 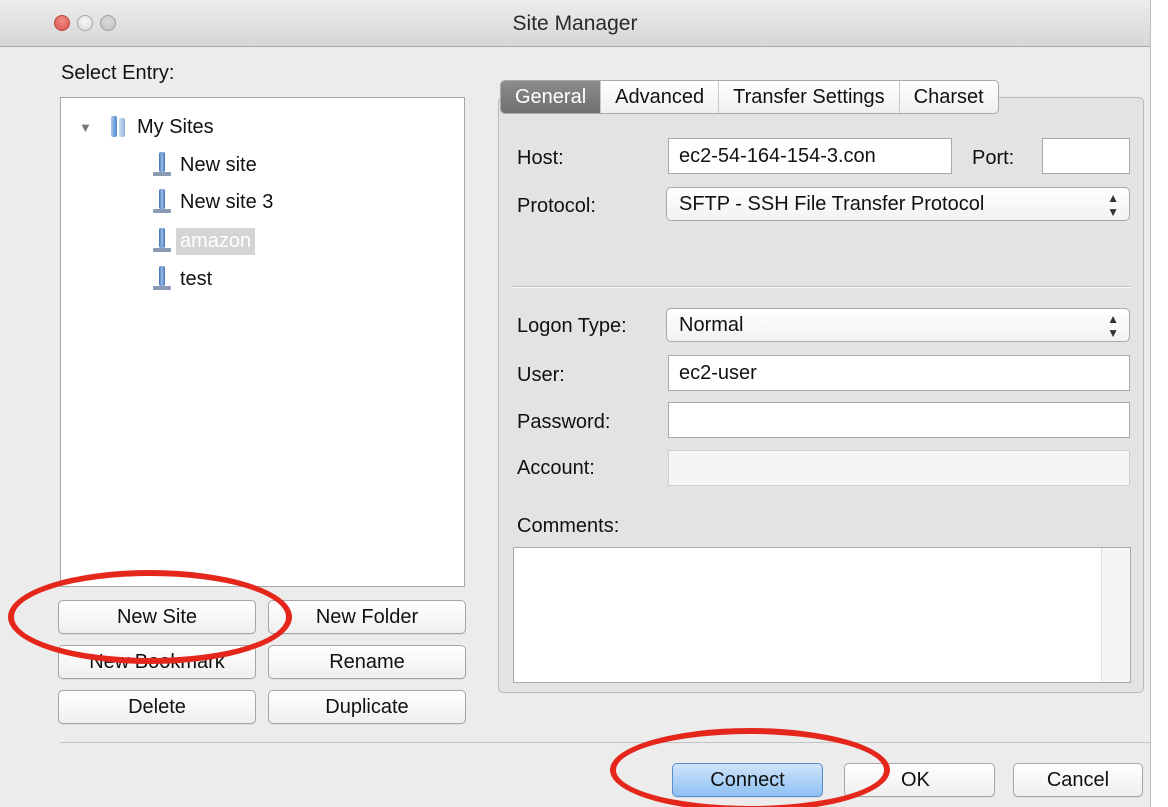 What do you see at coordinates (540, 158) in the screenshot?
I see `host-label: Host:` at bounding box center [540, 158].